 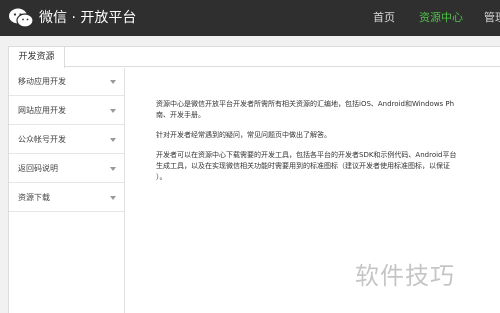 I want to click on sidebar-item-official-account: 公众帐号开发, so click(x=66, y=140).